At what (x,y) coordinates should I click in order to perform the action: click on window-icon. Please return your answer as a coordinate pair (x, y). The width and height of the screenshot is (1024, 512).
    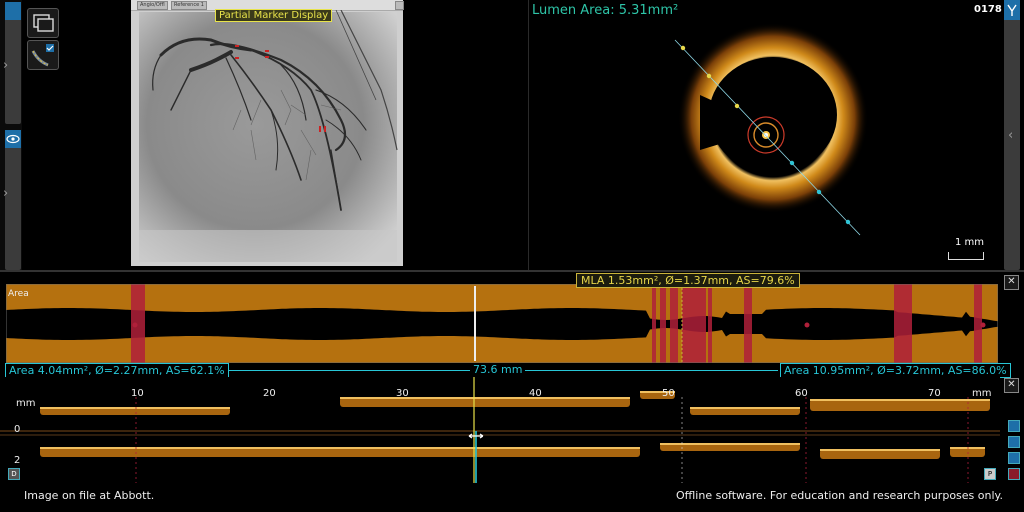
    Looking at the image, I should click on (43, 23).